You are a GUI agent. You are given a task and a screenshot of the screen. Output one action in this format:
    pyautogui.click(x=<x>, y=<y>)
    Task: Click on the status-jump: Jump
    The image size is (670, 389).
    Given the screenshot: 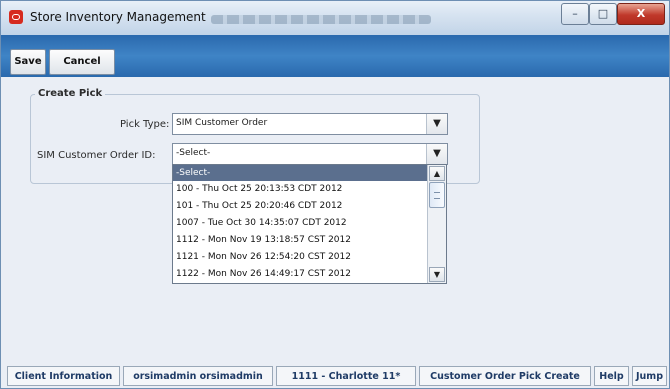 What is the action you would take?
    pyautogui.click(x=649, y=376)
    